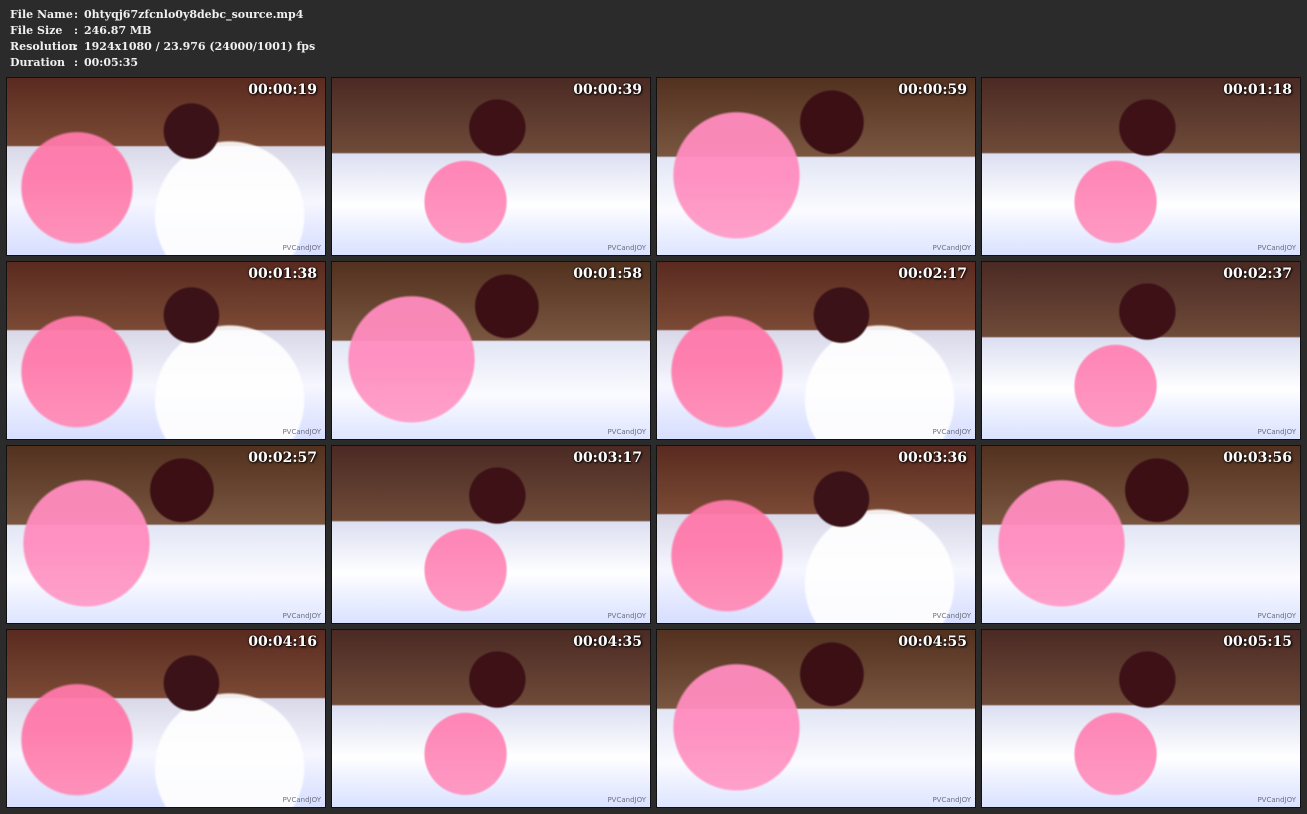 The image size is (1307, 814). What do you see at coordinates (1141, 718) in the screenshot?
I see `video-thumbnail: 00:05:15 PVCandJOY` at bounding box center [1141, 718].